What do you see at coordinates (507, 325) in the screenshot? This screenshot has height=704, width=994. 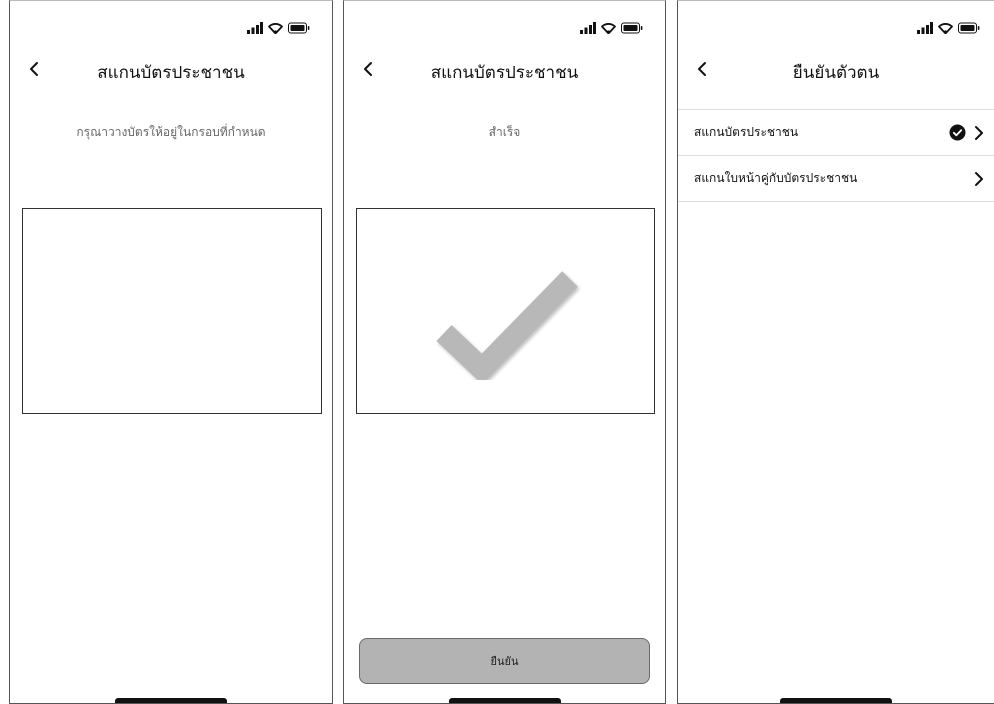 I see `checkmark-icon` at bounding box center [507, 325].